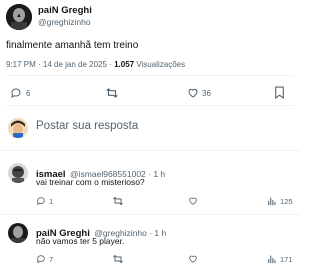 Image resolution: width=320 pixels, height=271 pixels. Describe the element at coordinates (160, 64) in the screenshot. I see `views-label: Visualizações` at that location.